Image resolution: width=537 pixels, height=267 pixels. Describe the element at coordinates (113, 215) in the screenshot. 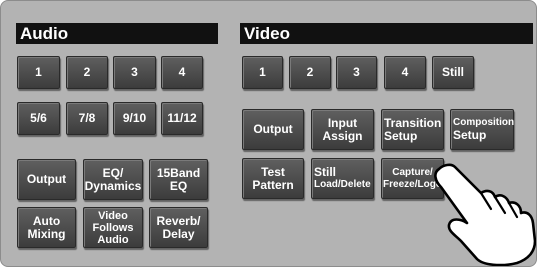

I see `video-follows-audio-label-line1: Video` at that location.